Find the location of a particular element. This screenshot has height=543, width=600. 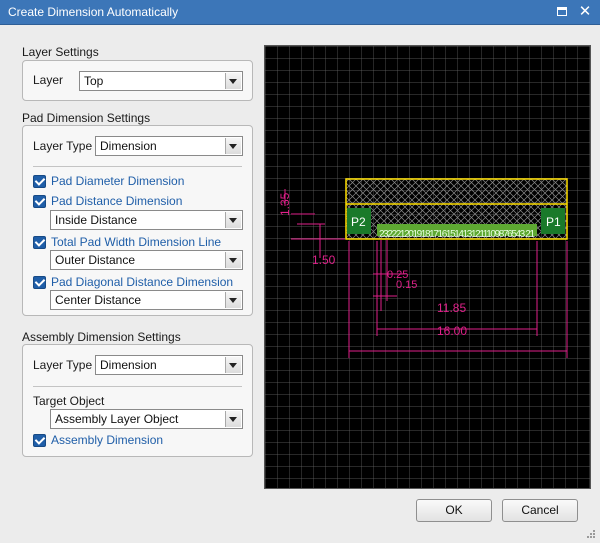

close-button: ✕ is located at coordinates (585, 11).